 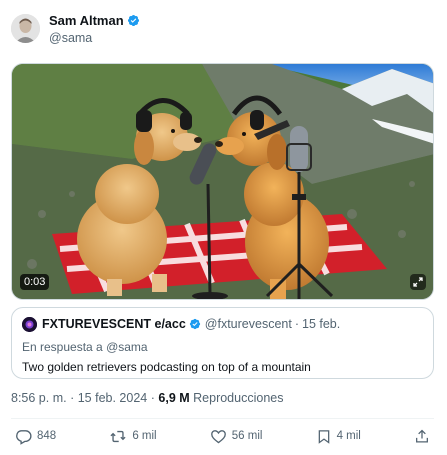 I want to click on reply-prefix: En respuesta a, so click(x=62, y=347).